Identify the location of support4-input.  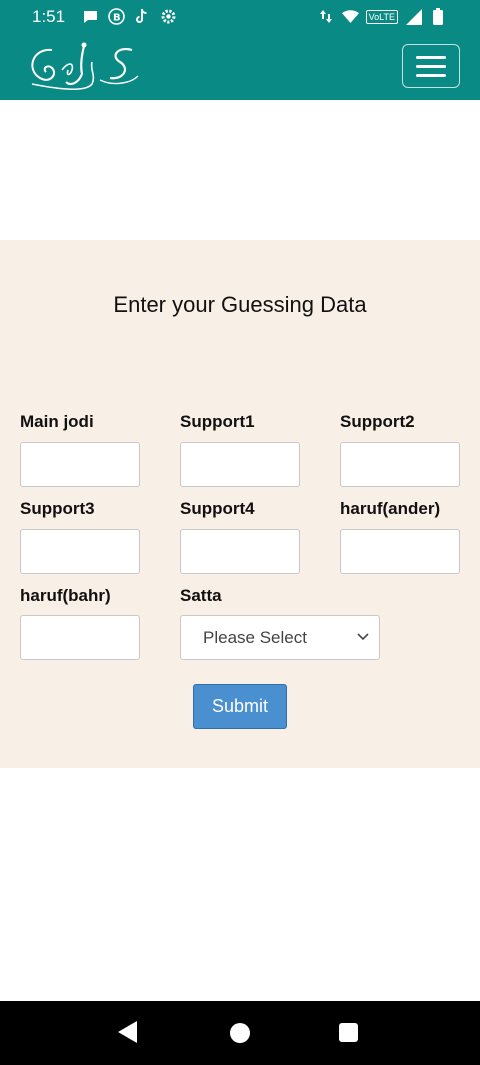
(240, 551).